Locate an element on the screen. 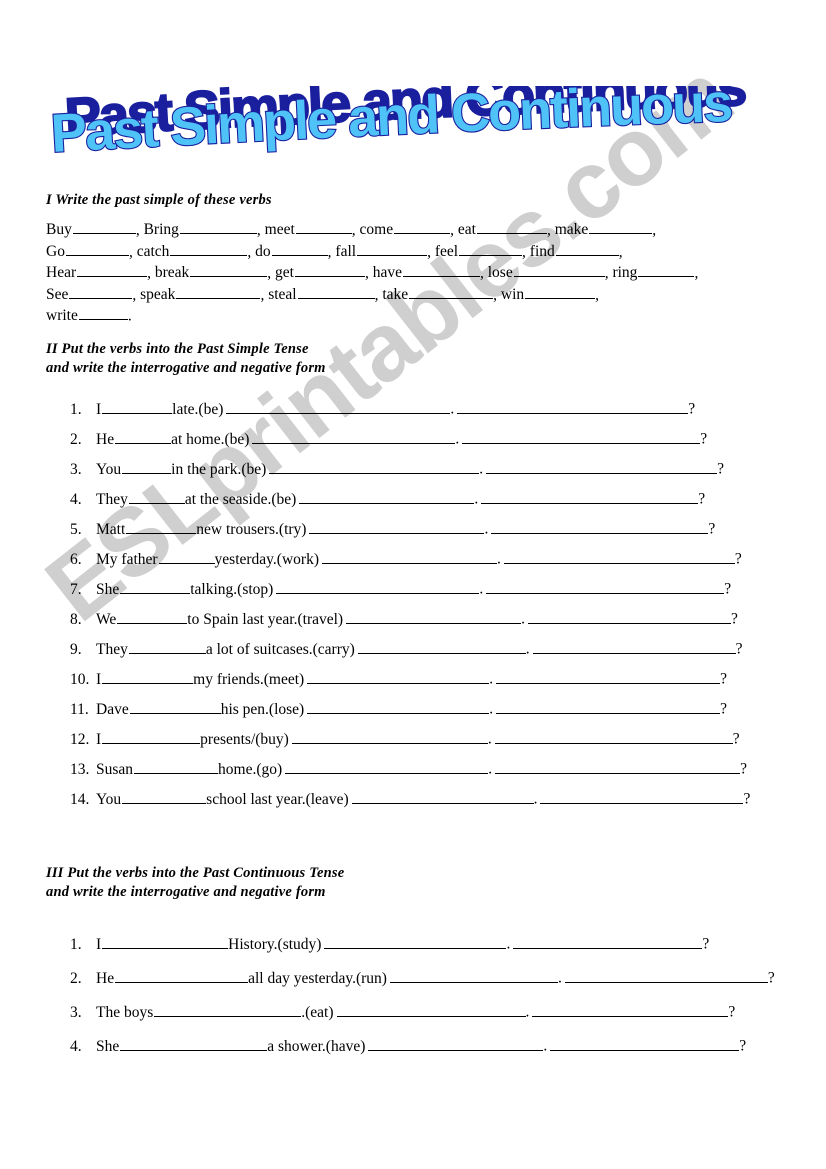  verb-item: ring is located at coordinates (653, 271).